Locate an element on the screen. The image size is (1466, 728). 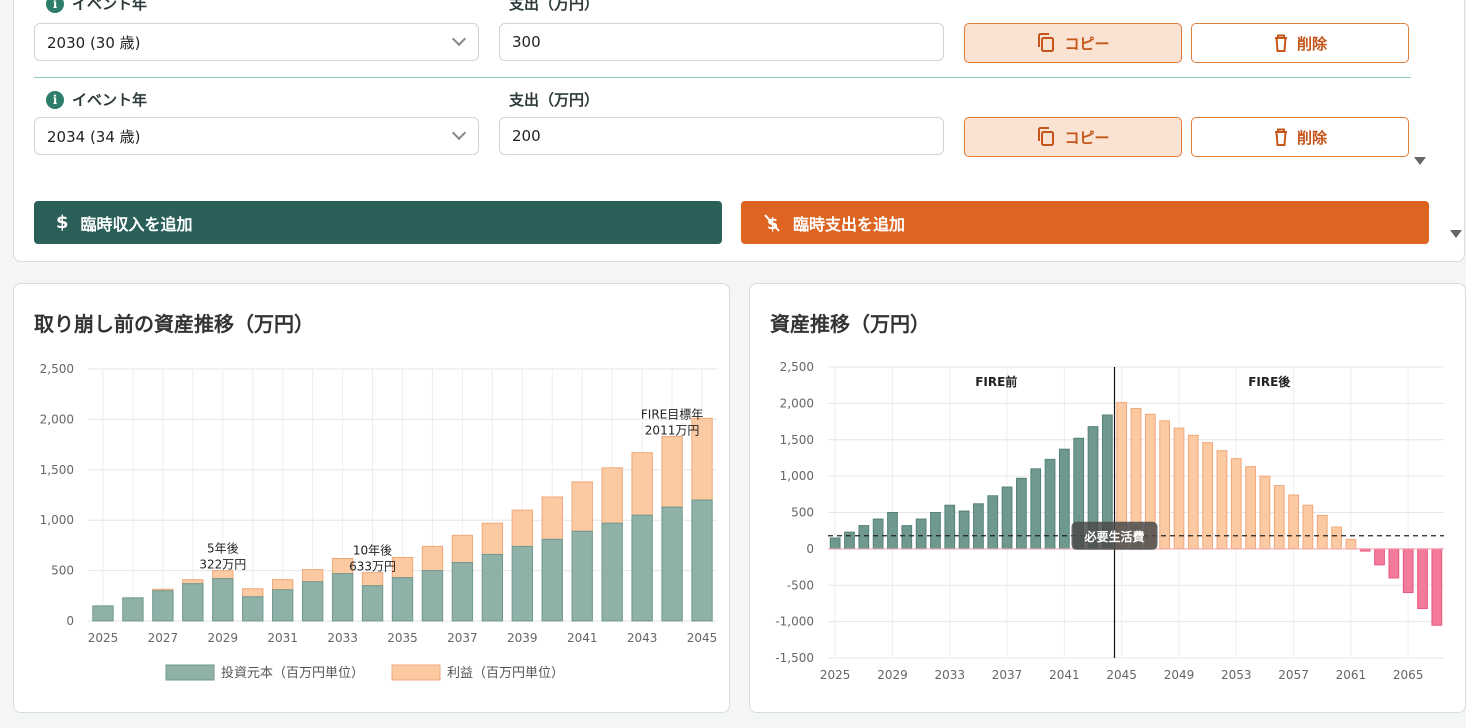
annotation-label: 633万円 is located at coordinates (372, 567).